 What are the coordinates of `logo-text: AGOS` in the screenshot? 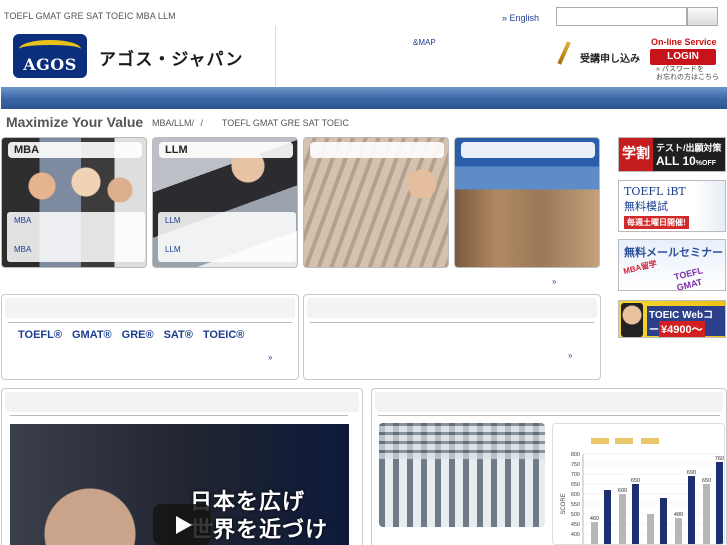 It's located at (50, 64).